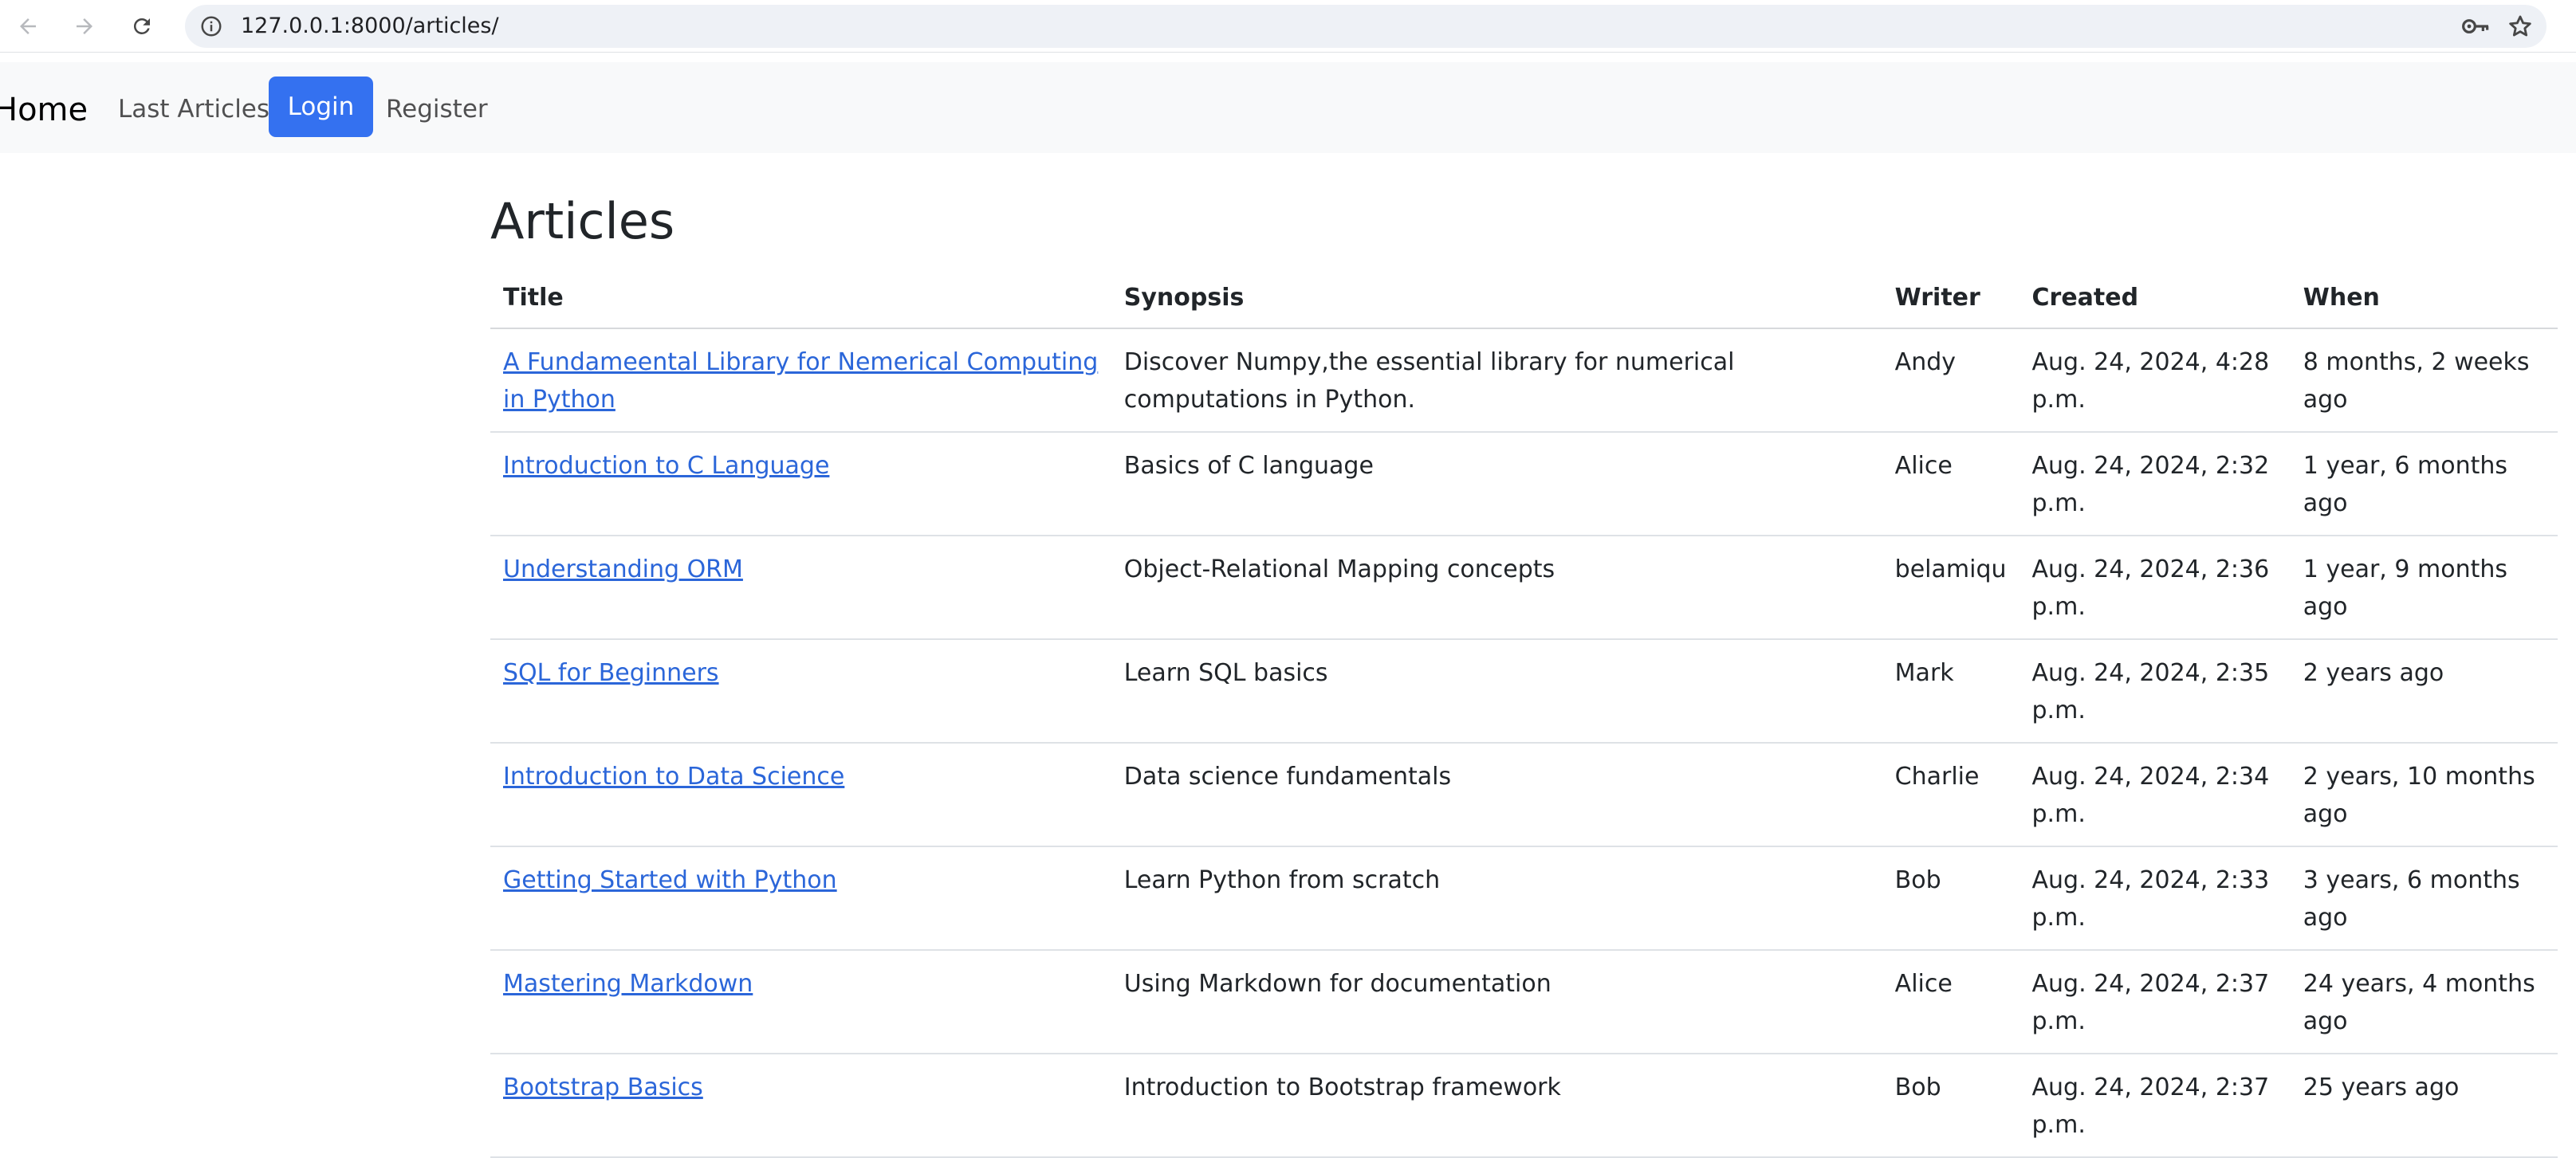 The image size is (2576, 1158). Describe the element at coordinates (2155, 795) in the screenshot. I see `cell-created: Aug. 24, 2024, 2:34 p.m.` at that location.